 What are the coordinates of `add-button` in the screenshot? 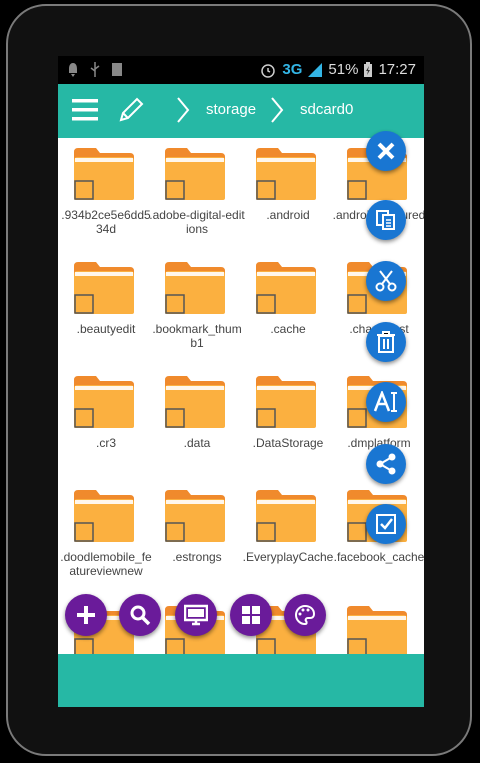 It's located at (86, 615).